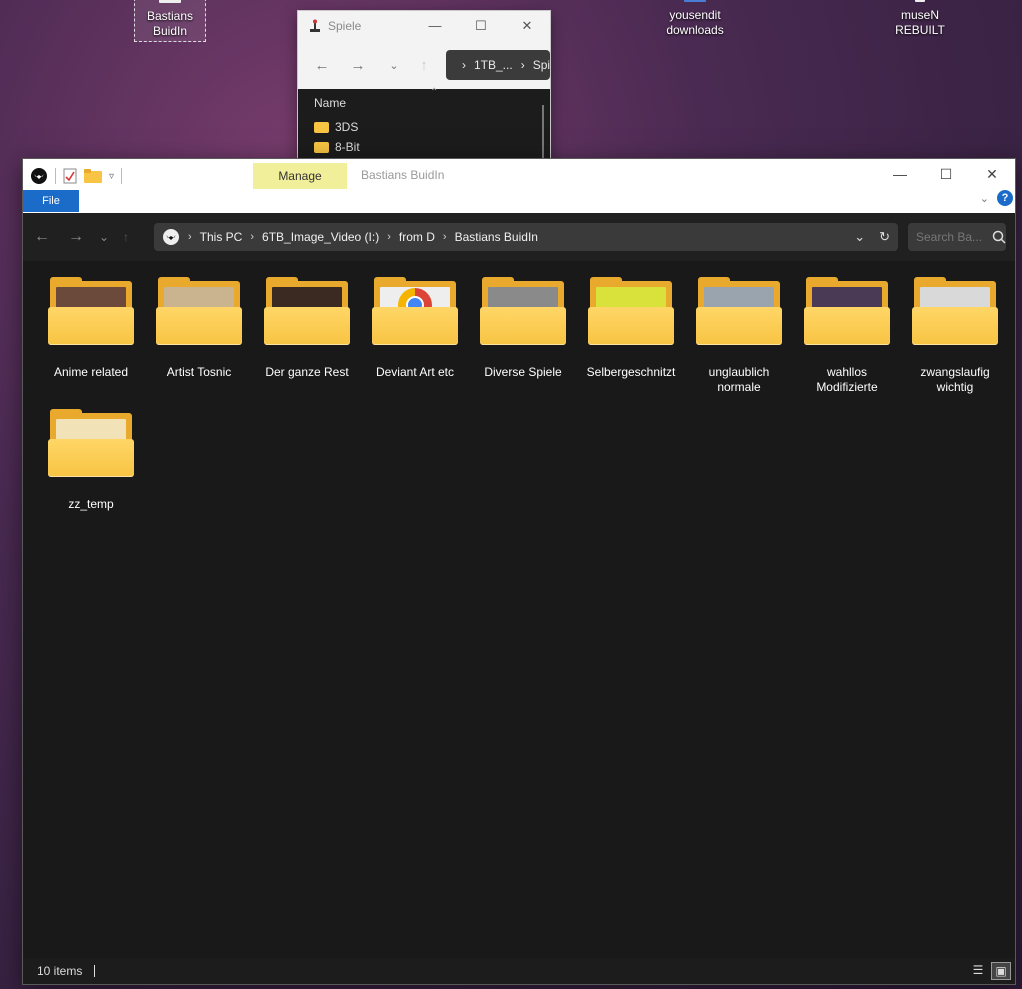 The width and height of the screenshot is (1022, 989). I want to click on breadcrumb-current: Bastians BuidIn, so click(496, 237).